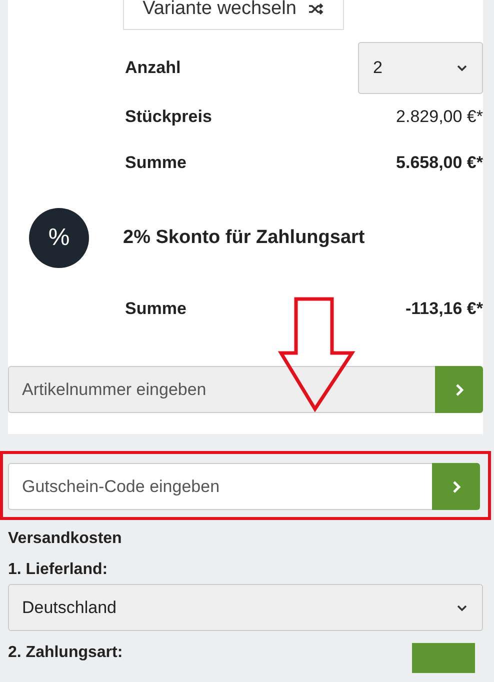 The width and height of the screenshot is (494, 682). I want to click on field-label: 2. Zahlungsart:, so click(65, 653).